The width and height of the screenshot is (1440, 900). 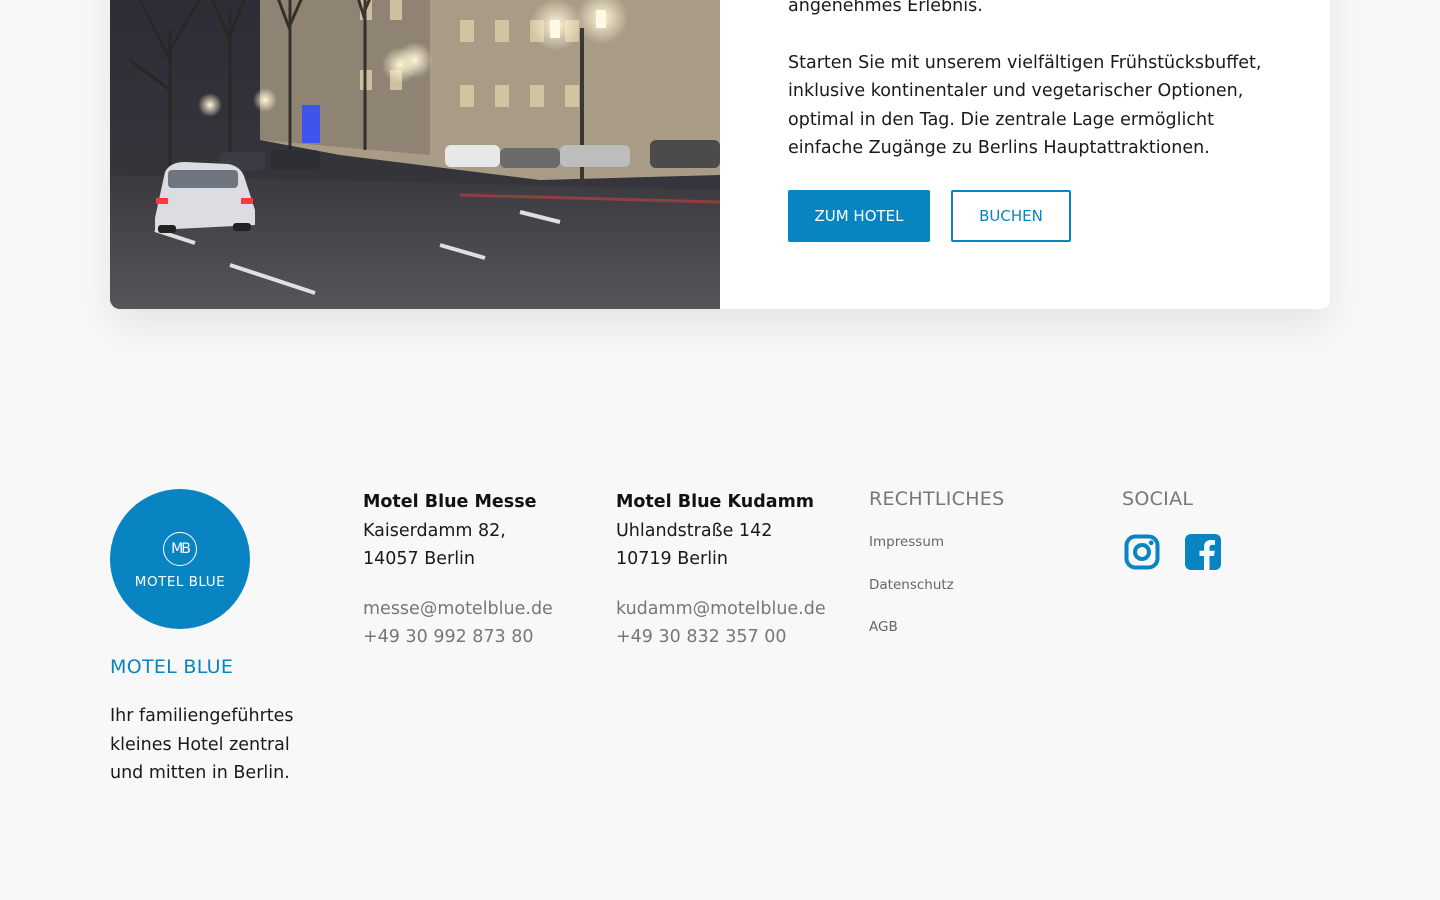 I want to click on legal-links: Impressum Datenschutz AGB, so click(x=911, y=598).